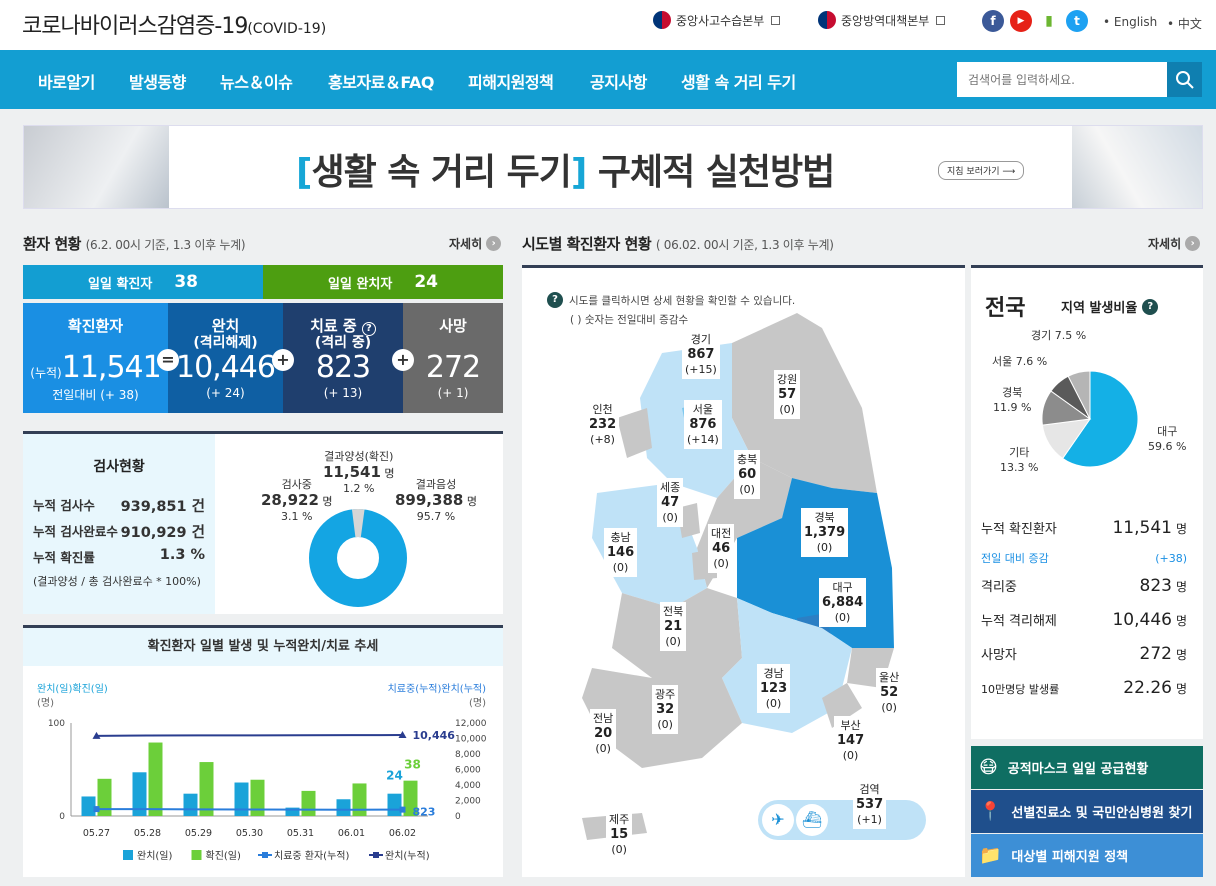 The height and width of the screenshot is (886, 1216). I want to click on donut-label-negative: 결과음성 899,388 명 95.7 %, so click(436, 500).